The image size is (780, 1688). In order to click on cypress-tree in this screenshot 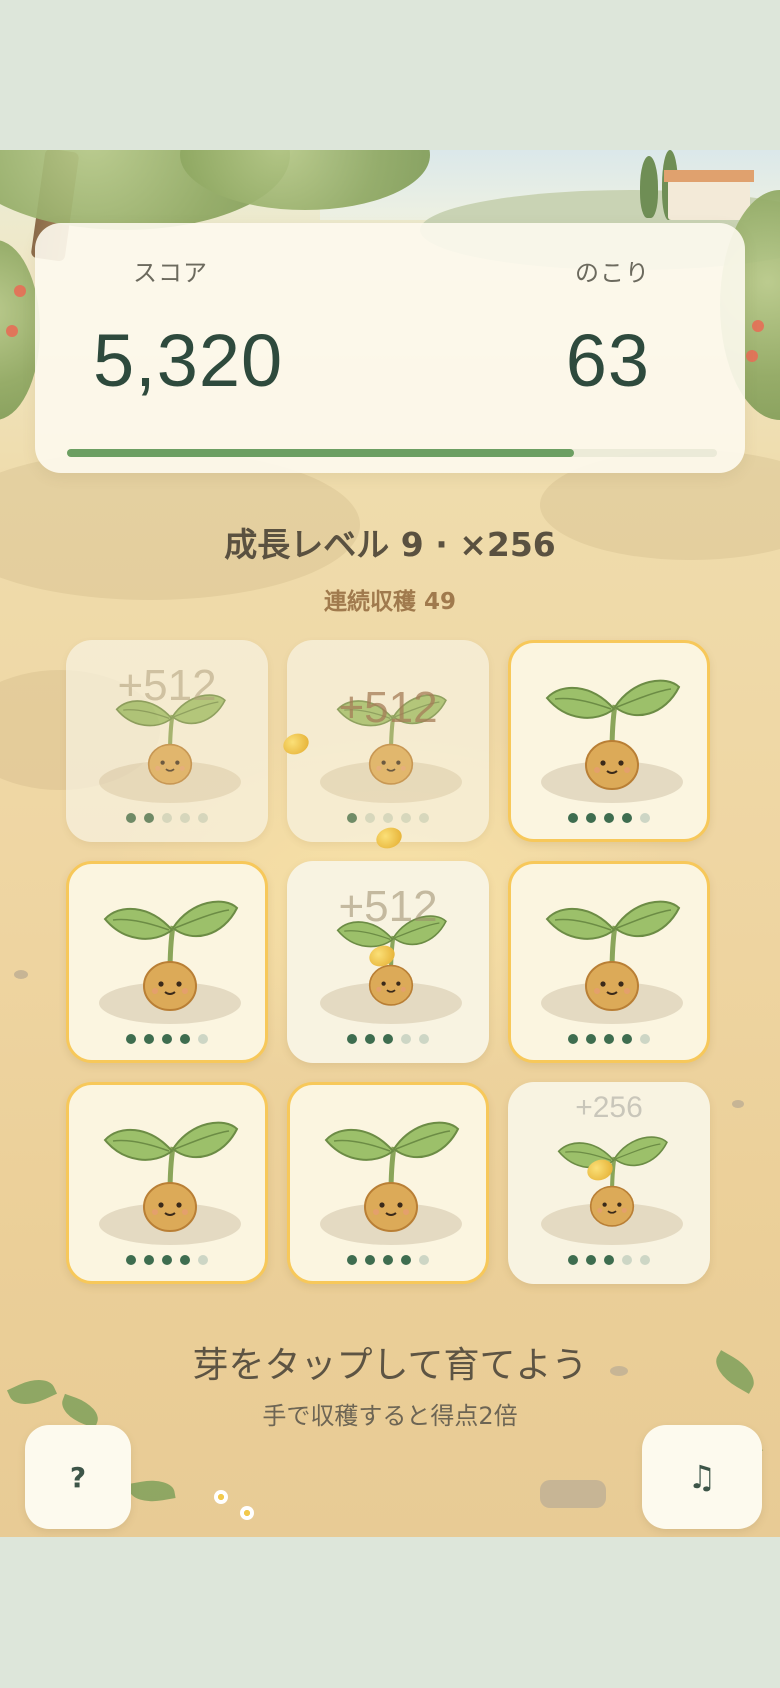, I will do `click(649, 187)`.